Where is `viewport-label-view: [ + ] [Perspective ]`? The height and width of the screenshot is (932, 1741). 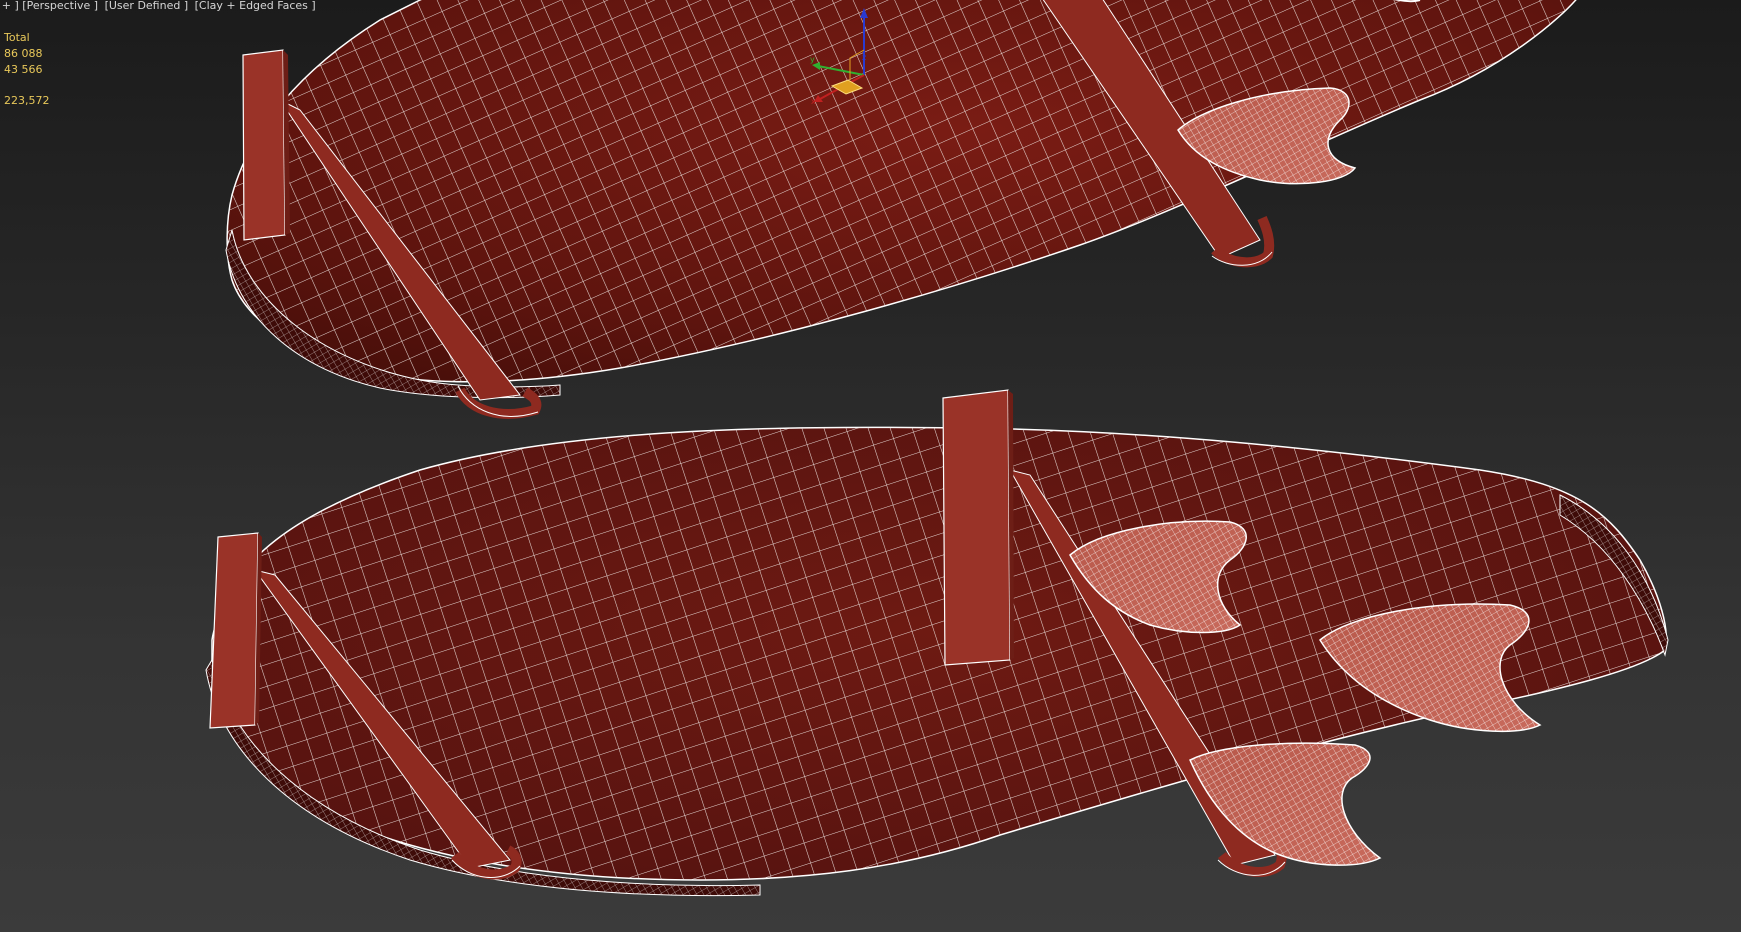 viewport-label-view: [ + ] [Perspective ] is located at coordinates (49, 6).